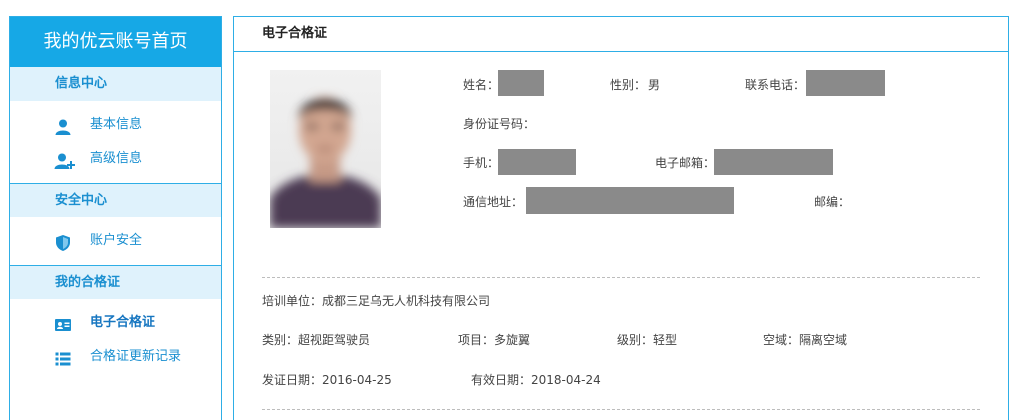 Image resolution: width=1015 pixels, height=420 pixels. What do you see at coordinates (476, 340) in the screenshot?
I see `project-label: 项目：` at bounding box center [476, 340].